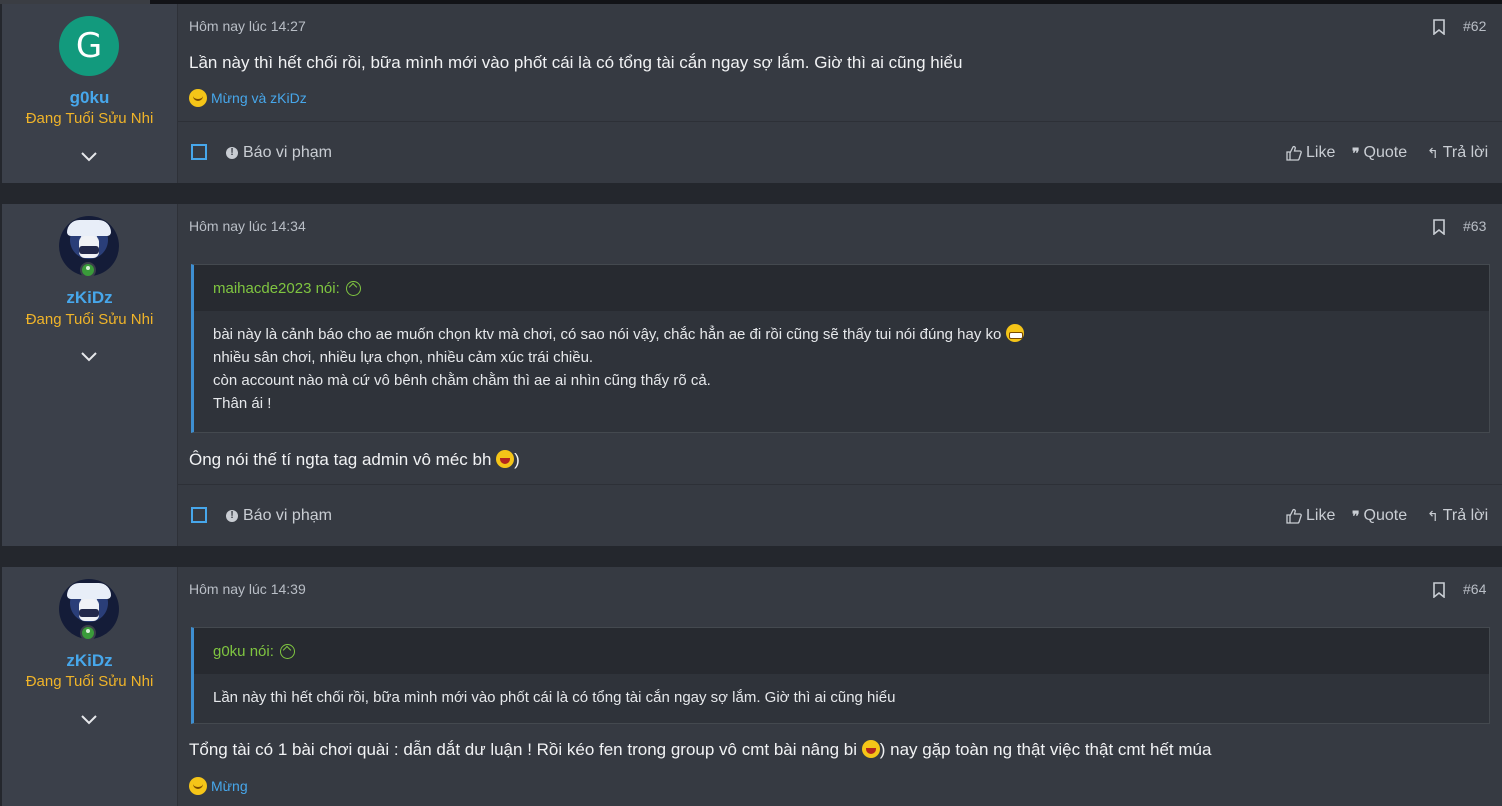 This screenshot has height=806, width=1502. I want to click on post-number: #63, so click(1474, 226).